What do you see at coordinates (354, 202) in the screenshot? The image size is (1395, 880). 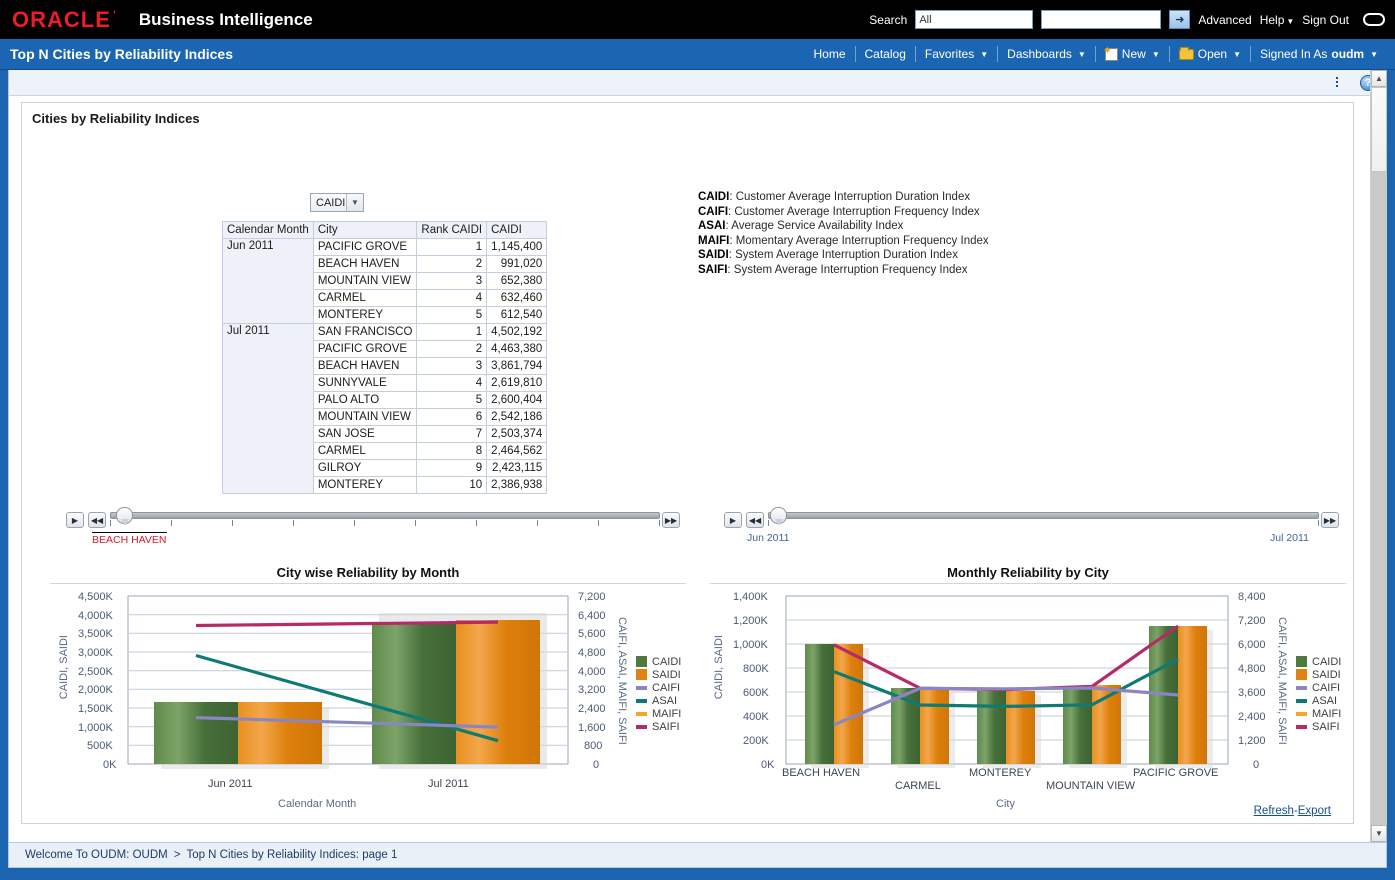 I see `chevron-down-icon: ▼` at bounding box center [354, 202].